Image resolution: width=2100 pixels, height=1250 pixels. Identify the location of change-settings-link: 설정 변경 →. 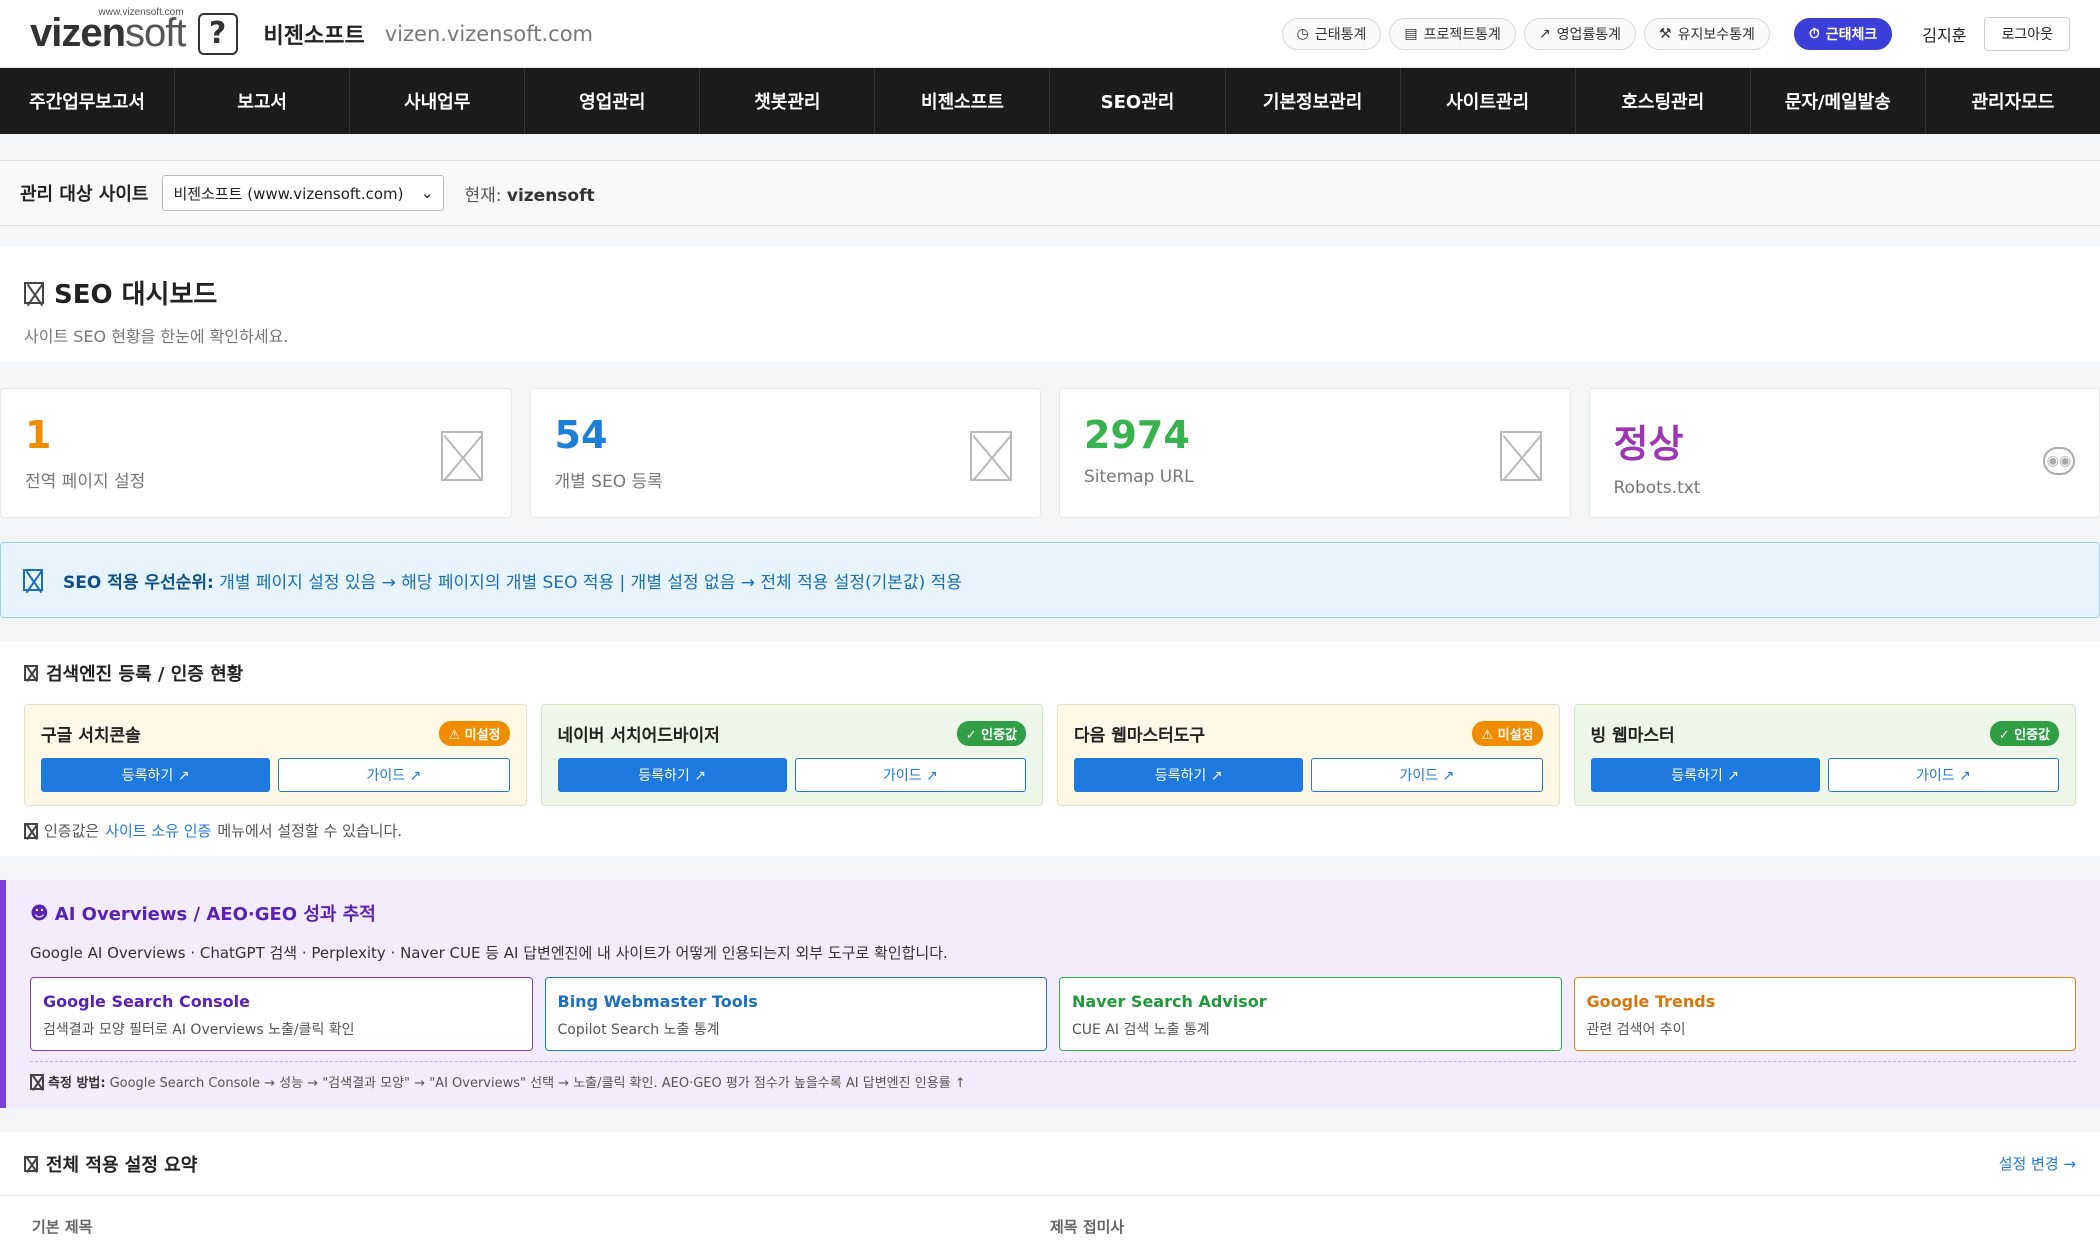
(2037, 1163).